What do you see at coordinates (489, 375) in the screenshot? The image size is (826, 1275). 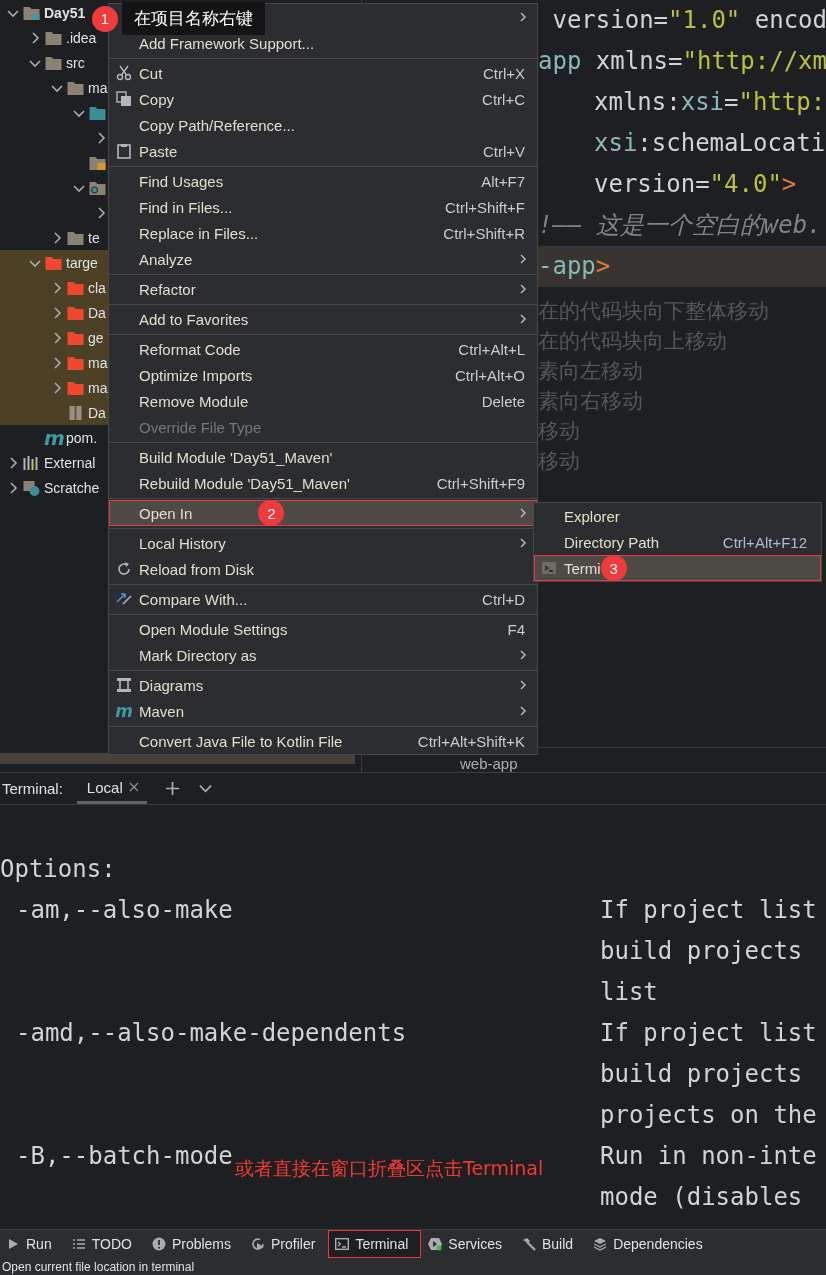 I see `shortcut-label: Ctrl+Alt+O` at bounding box center [489, 375].